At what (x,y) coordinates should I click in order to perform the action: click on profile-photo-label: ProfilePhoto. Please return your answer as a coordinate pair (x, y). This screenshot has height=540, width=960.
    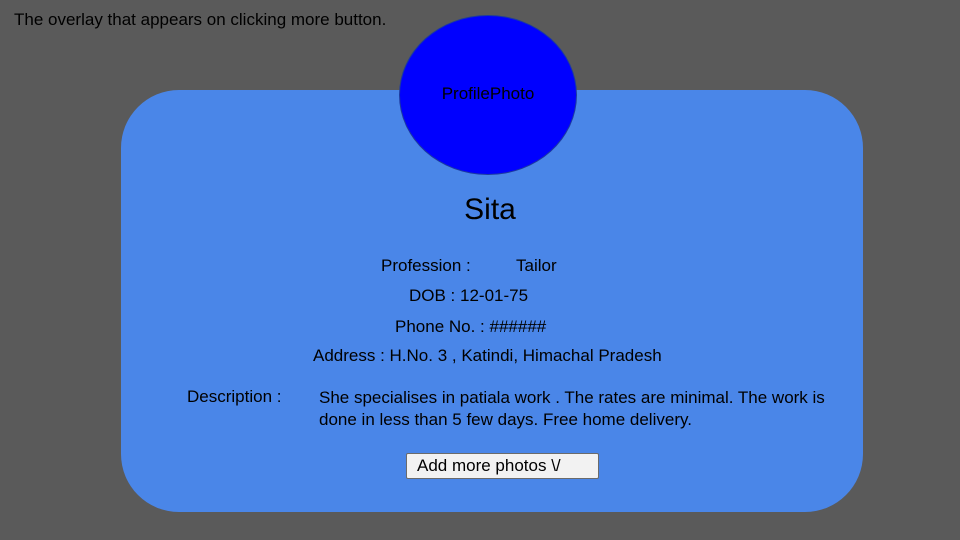
    Looking at the image, I should click on (488, 93).